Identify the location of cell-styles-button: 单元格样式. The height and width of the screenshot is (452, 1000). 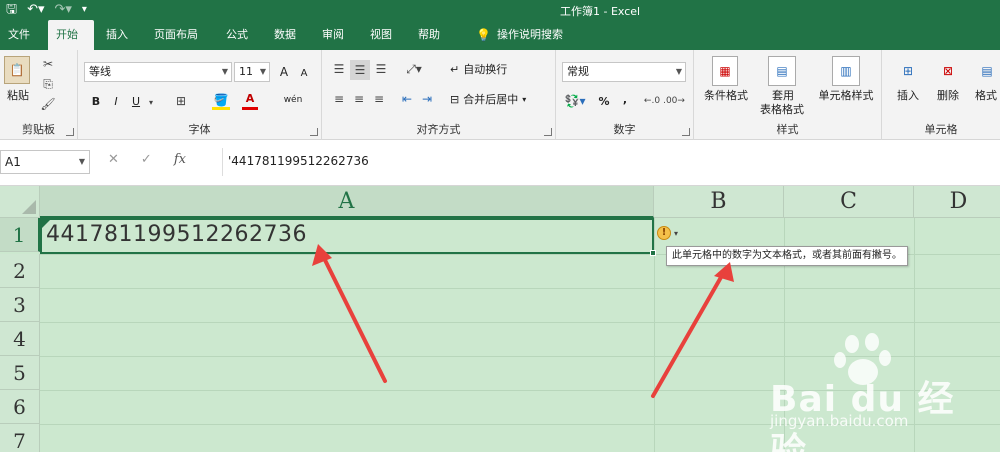
(846, 95).